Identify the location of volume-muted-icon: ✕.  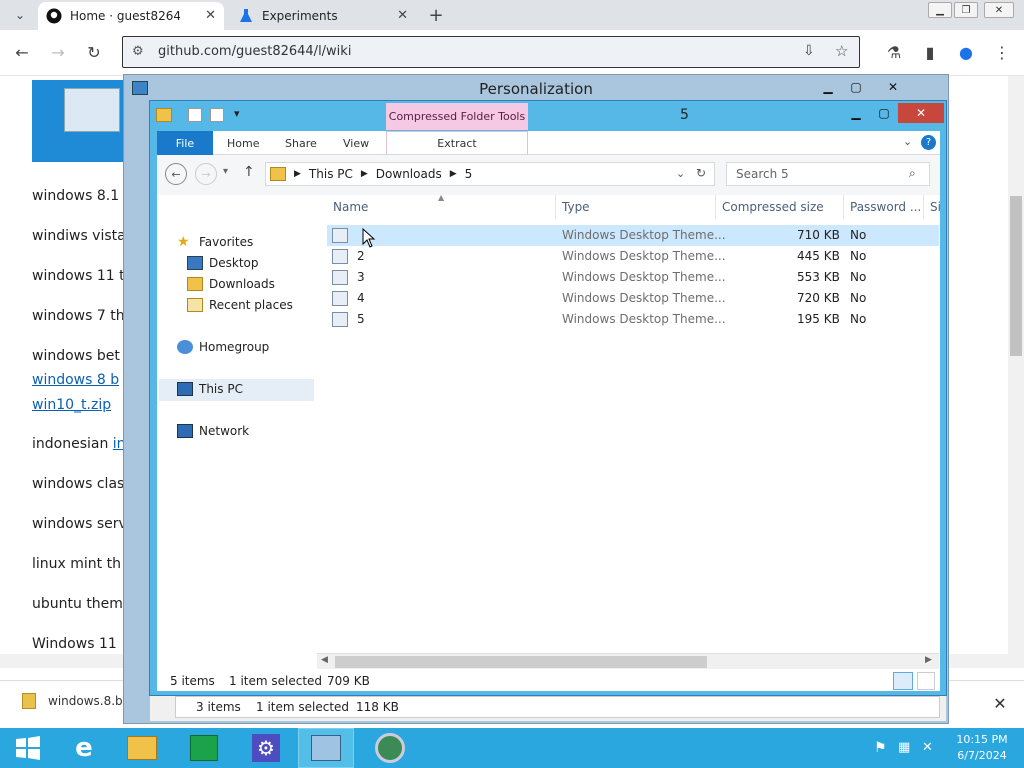
(927, 747).